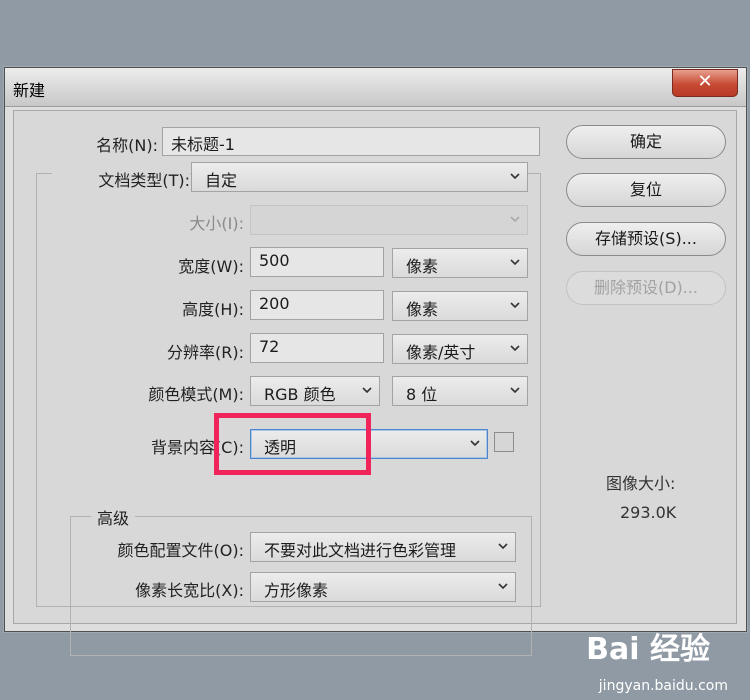 Image resolution: width=750 pixels, height=700 pixels. What do you see at coordinates (180, 550) in the screenshot?
I see `color-profile-label: 颜色配置文件(O):` at bounding box center [180, 550].